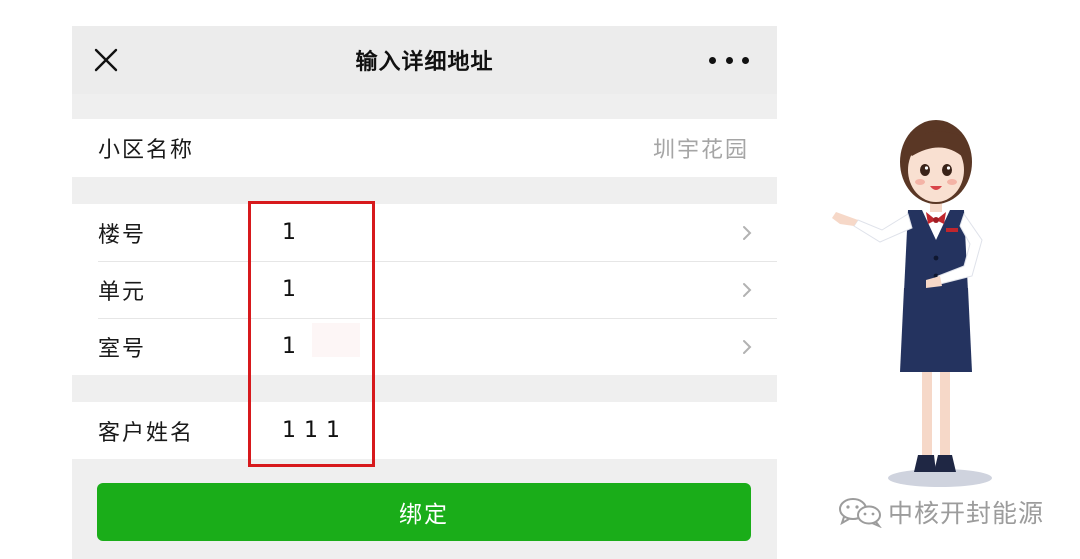 The height and width of the screenshot is (559, 1080). What do you see at coordinates (729, 60) in the screenshot?
I see `more-dots-icon` at bounding box center [729, 60].